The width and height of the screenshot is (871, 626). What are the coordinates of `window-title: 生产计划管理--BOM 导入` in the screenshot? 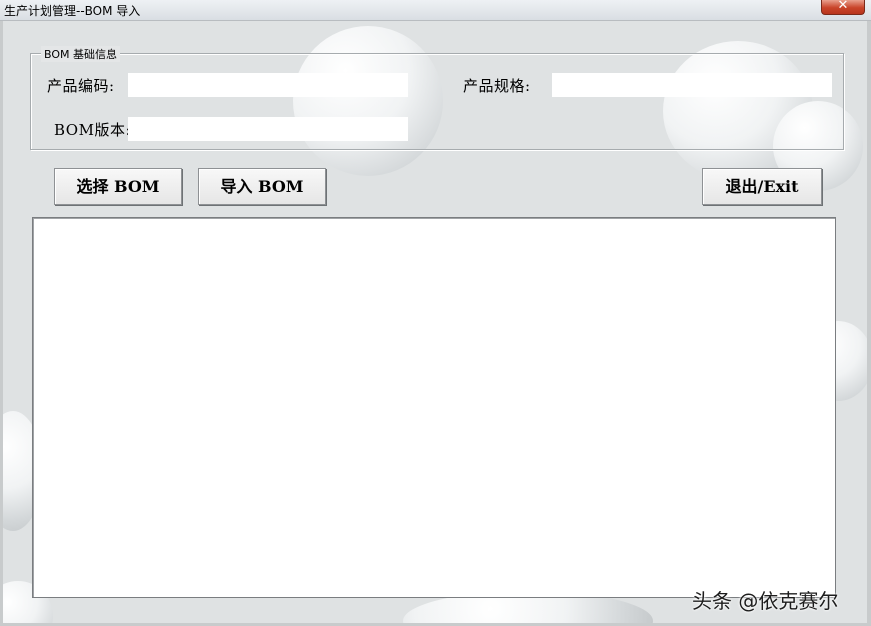 It's located at (72, 11).